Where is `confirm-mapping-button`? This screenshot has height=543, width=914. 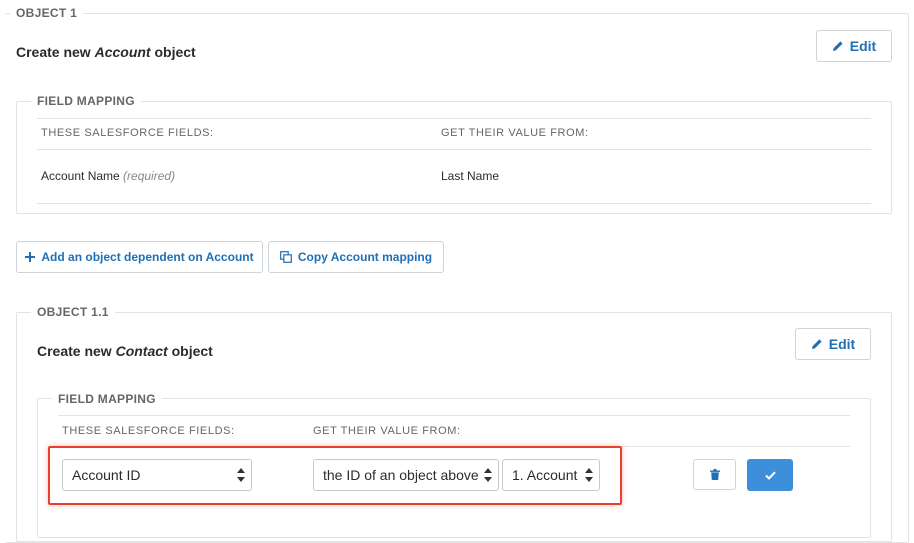
confirm-mapping-button is located at coordinates (770, 475).